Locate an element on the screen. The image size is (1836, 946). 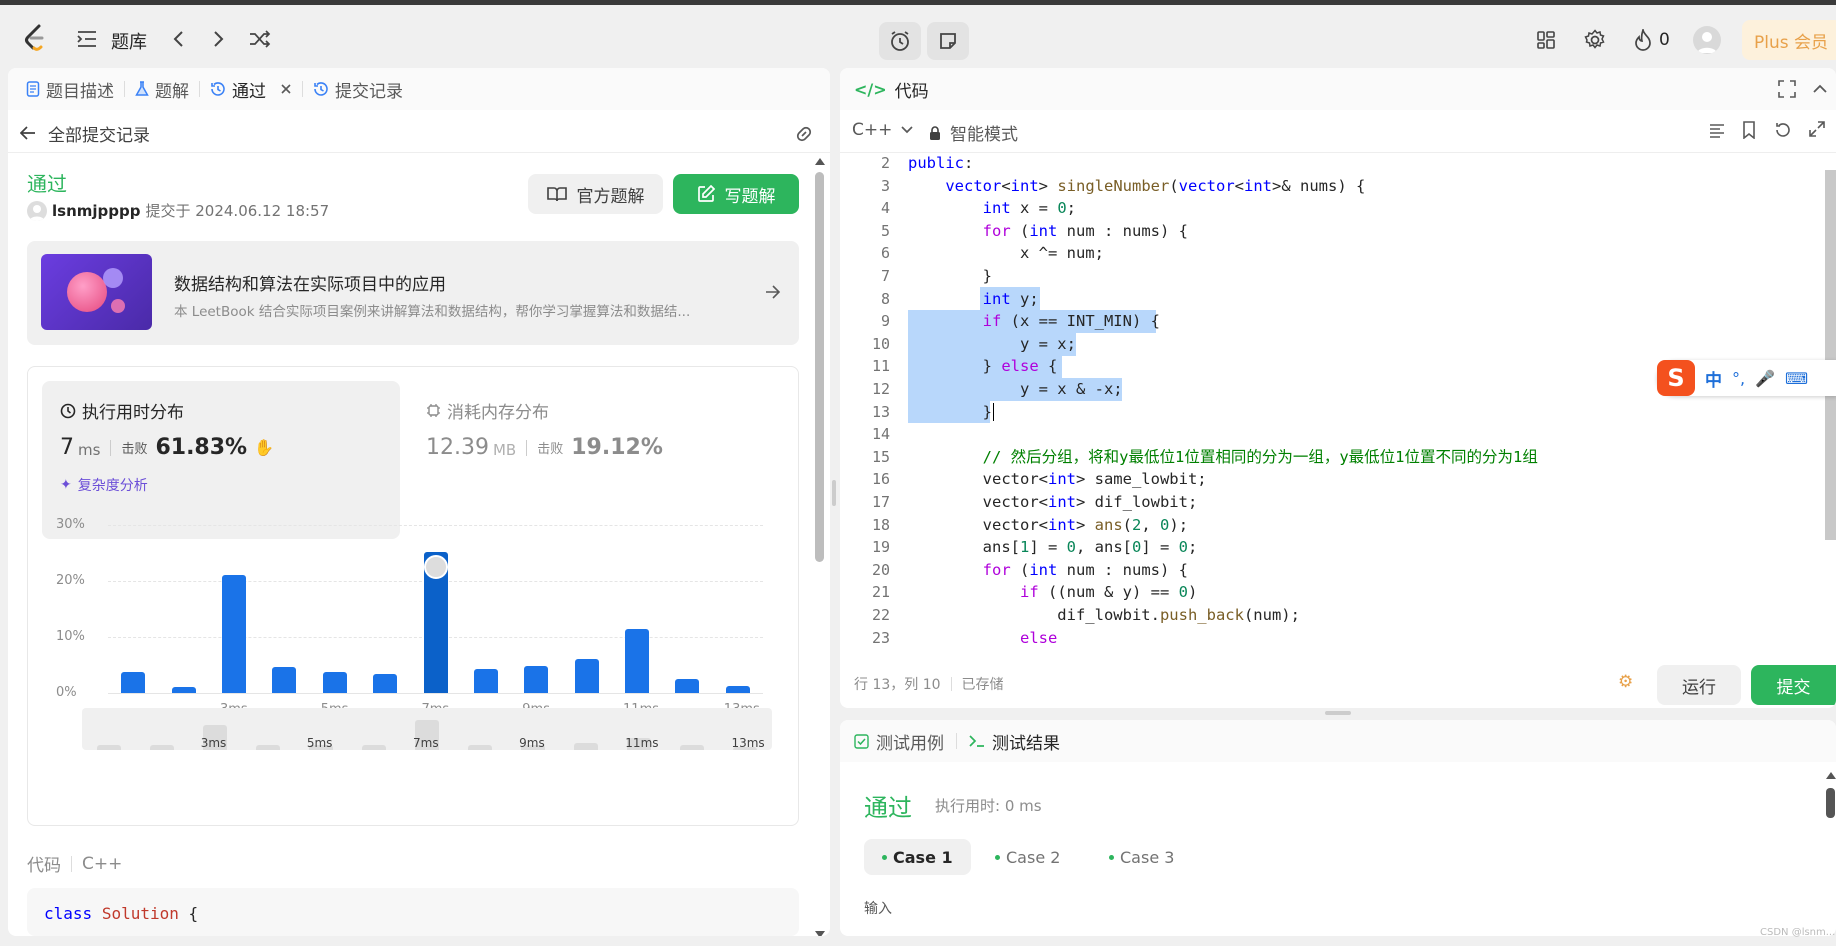
left-scrollbar is located at coordinates (819, 547).